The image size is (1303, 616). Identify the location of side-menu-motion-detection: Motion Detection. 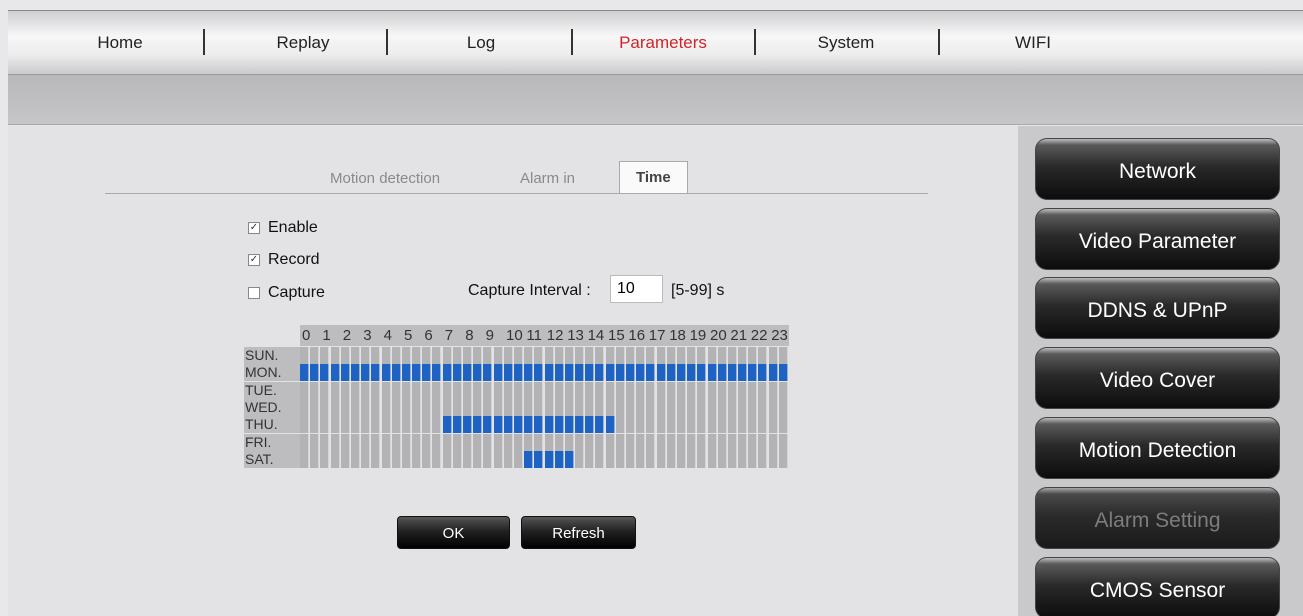
(1157, 448).